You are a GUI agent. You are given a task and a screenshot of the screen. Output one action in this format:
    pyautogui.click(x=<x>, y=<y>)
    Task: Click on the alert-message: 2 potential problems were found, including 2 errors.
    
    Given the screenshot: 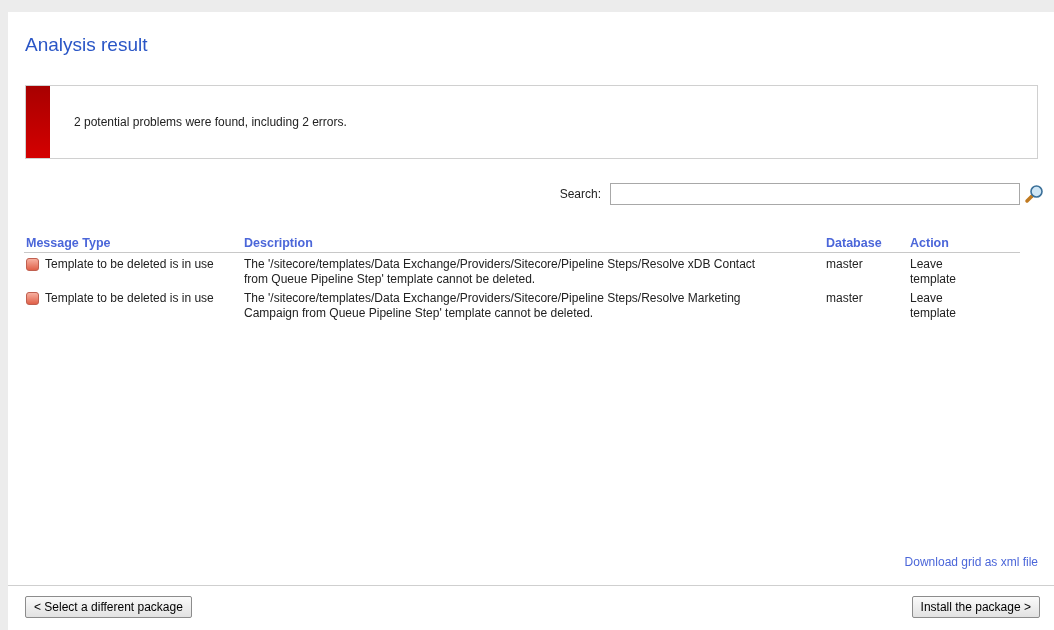 What is the action you would take?
    pyautogui.click(x=210, y=122)
    